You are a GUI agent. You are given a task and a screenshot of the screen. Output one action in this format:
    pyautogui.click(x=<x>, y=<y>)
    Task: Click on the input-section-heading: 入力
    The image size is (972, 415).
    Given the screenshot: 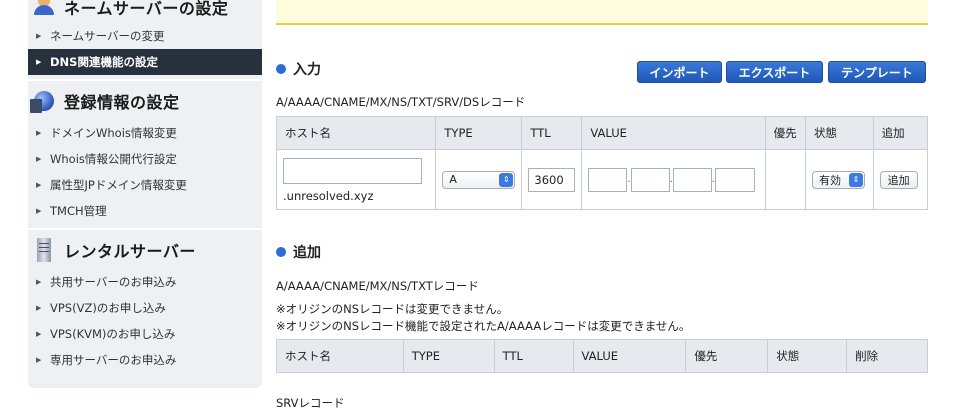 What is the action you would take?
    pyautogui.click(x=298, y=69)
    